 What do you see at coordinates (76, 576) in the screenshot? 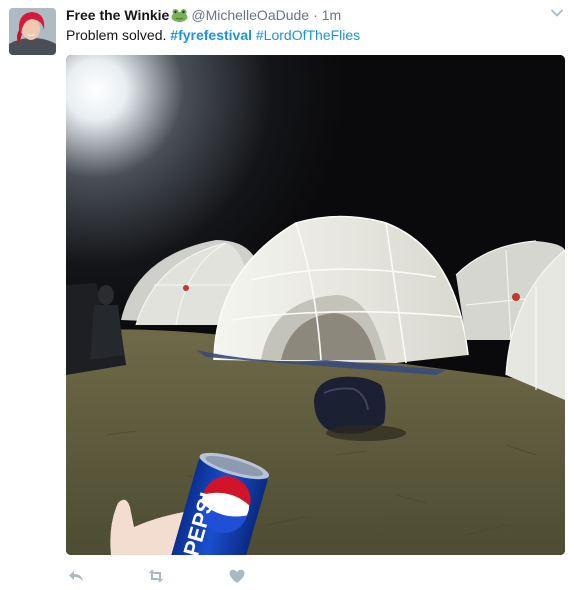
I see `reply-icon` at bounding box center [76, 576].